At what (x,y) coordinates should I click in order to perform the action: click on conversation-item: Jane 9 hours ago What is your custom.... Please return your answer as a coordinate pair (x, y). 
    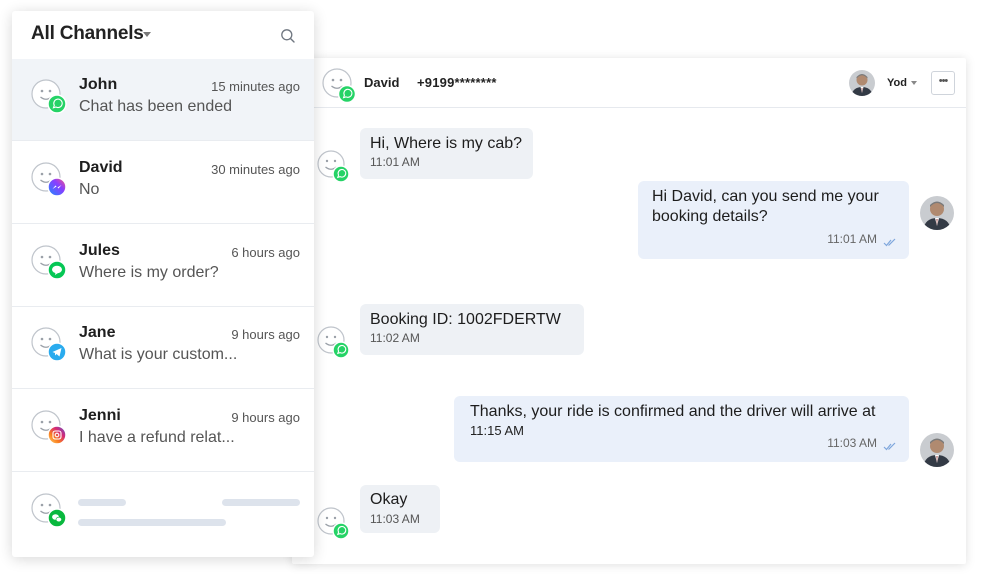
    Looking at the image, I should click on (163, 348).